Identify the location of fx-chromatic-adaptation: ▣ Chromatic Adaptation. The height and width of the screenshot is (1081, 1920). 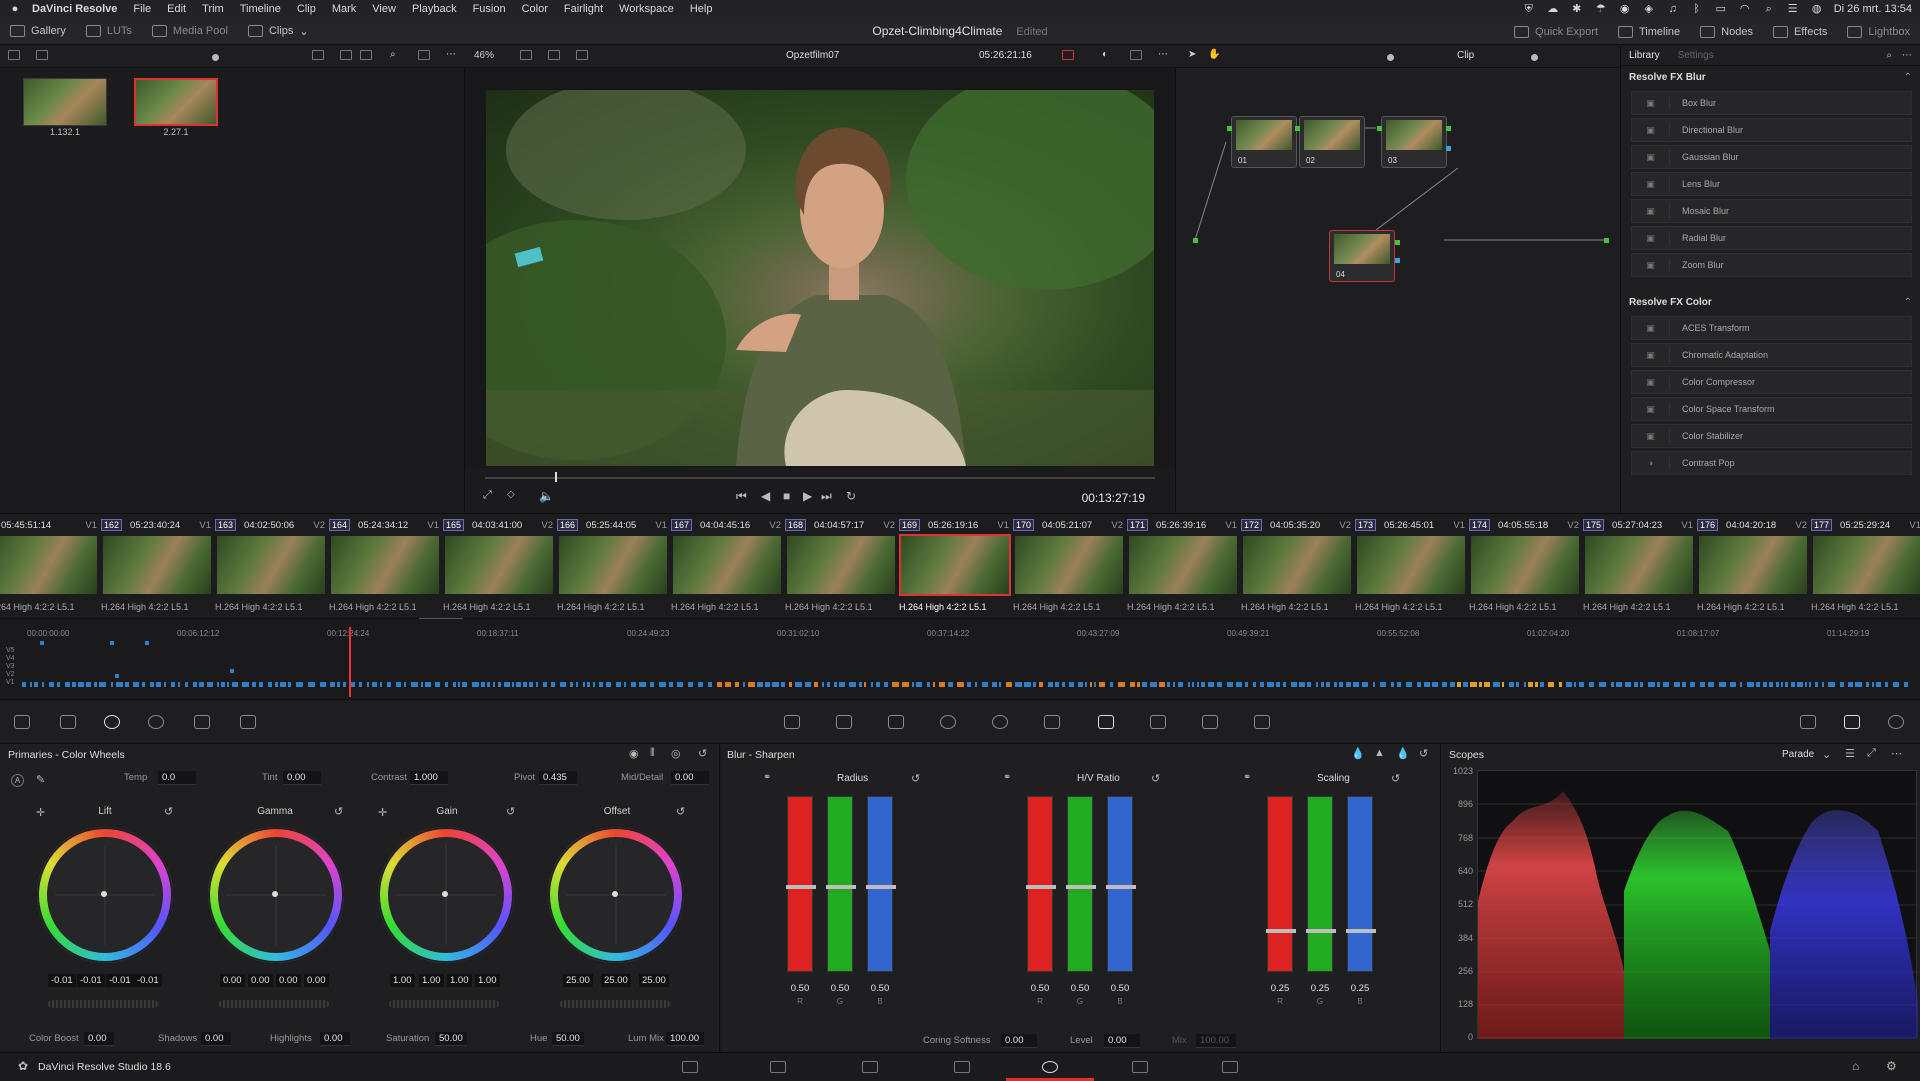
(1771, 355).